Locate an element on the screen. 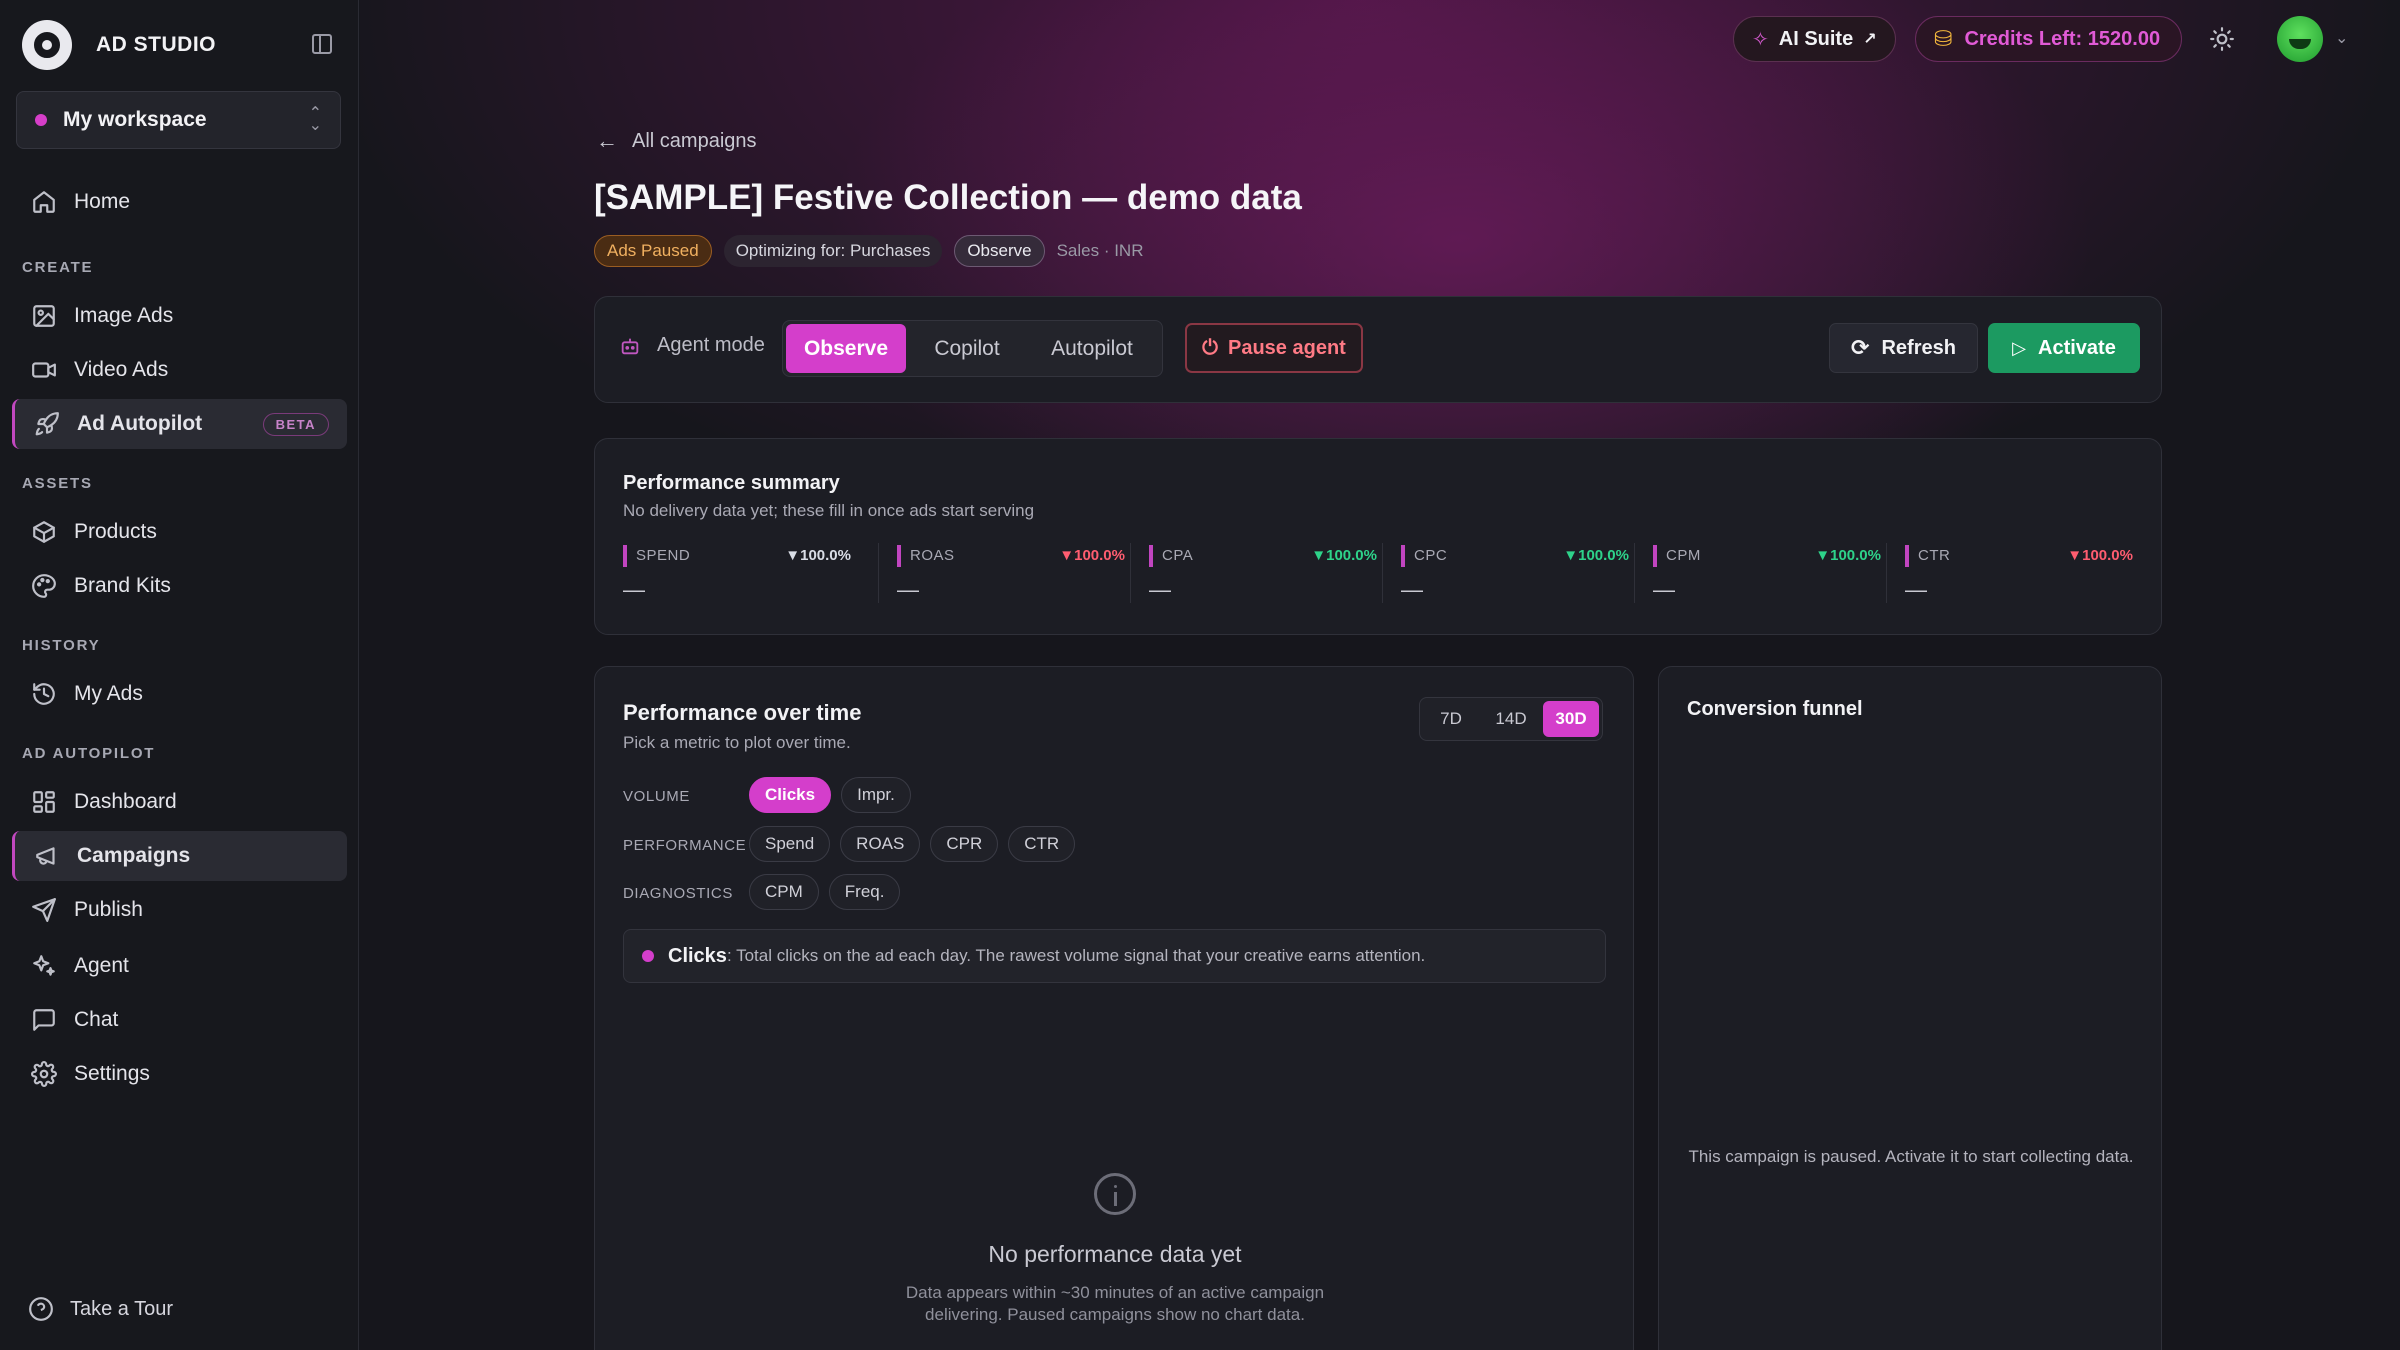 The width and height of the screenshot is (2400, 1350). diagnostics-chips: CPM Freq. is located at coordinates (825, 892).